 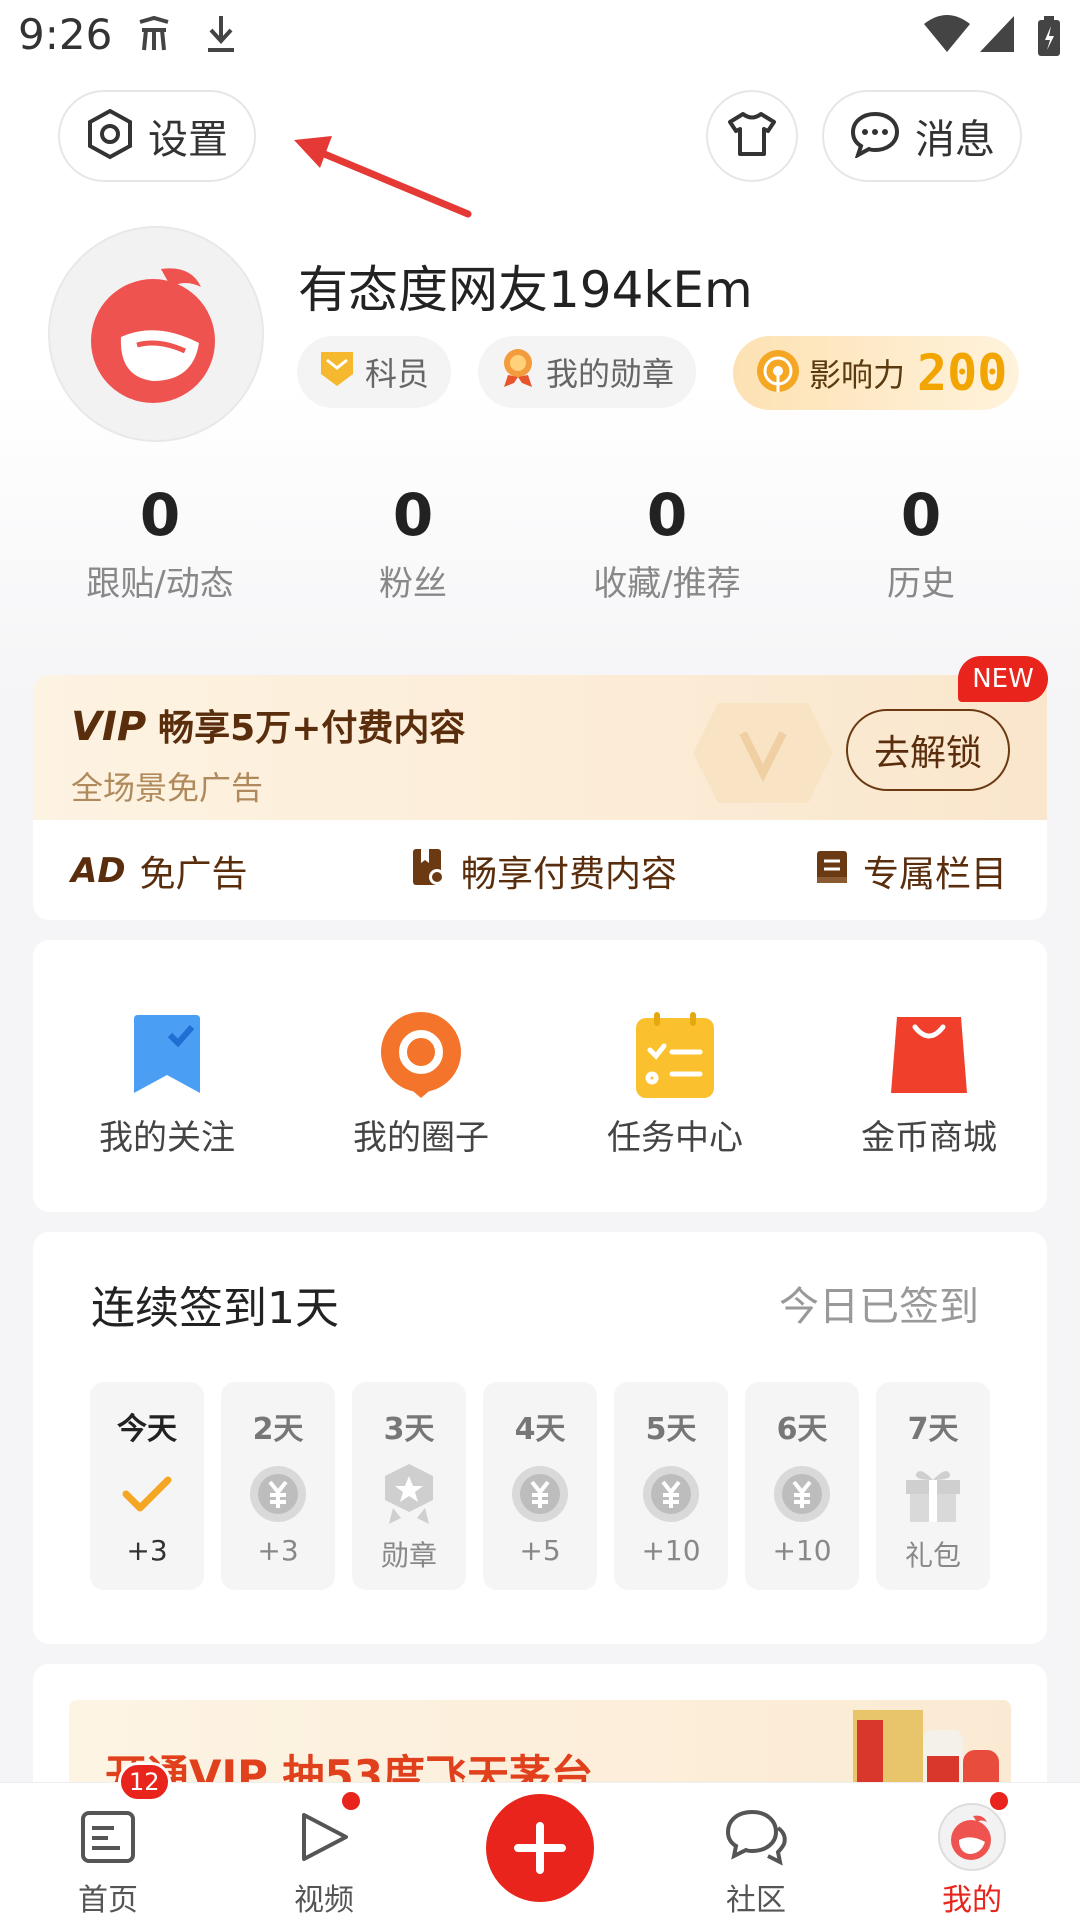 What do you see at coordinates (921, 584) in the screenshot?
I see `stat-label: 历史` at bounding box center [921, 584].